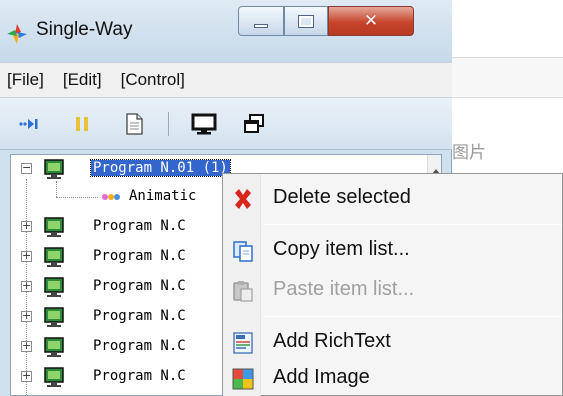  Describe the element at coordinates (321, 377) in the screenshot. I see `menu-item-label: Add Image` at that location.